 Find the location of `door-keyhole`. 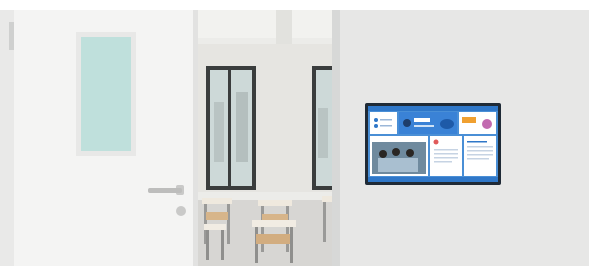

door-keyhole is located at coordinates (181, 211).